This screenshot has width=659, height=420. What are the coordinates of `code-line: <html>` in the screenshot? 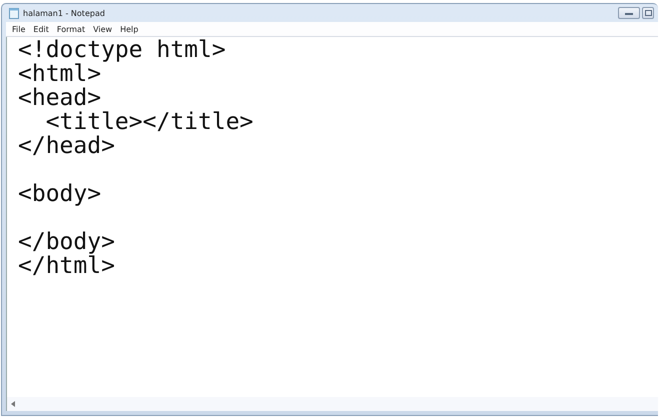 It's located at (60, 74).